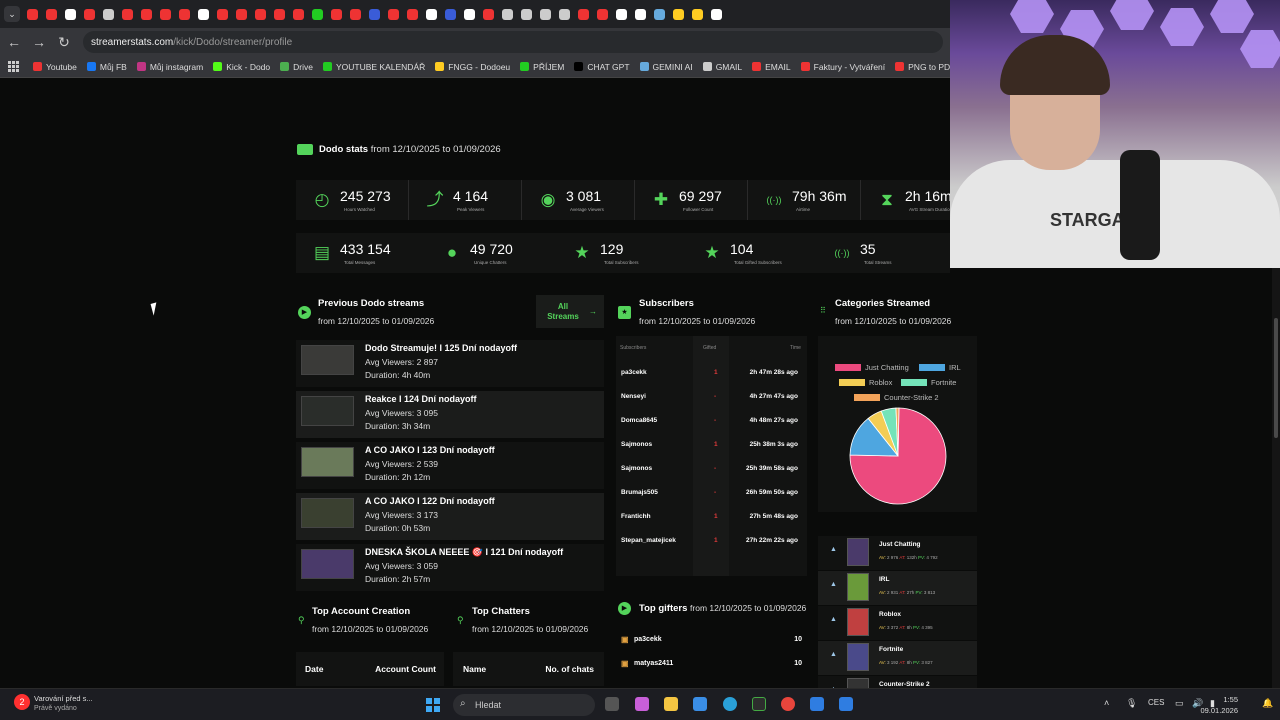 The image size is (1280, 720). What do you see at coordinates (106, 67) in the screenshot?
I see `bookmark-item: Můj FB` at bounding box center [106, 67].